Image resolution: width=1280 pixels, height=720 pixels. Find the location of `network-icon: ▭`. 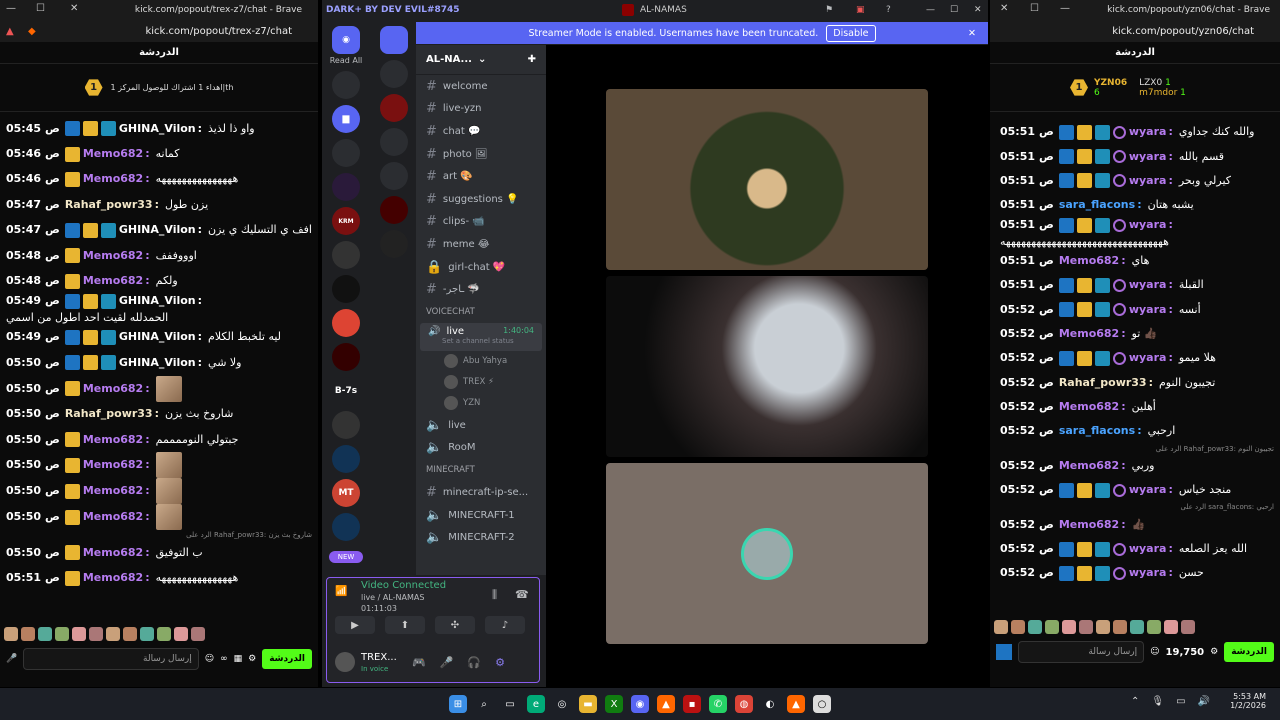

network-icon: ▭ is located at coordinates (1180, 701).